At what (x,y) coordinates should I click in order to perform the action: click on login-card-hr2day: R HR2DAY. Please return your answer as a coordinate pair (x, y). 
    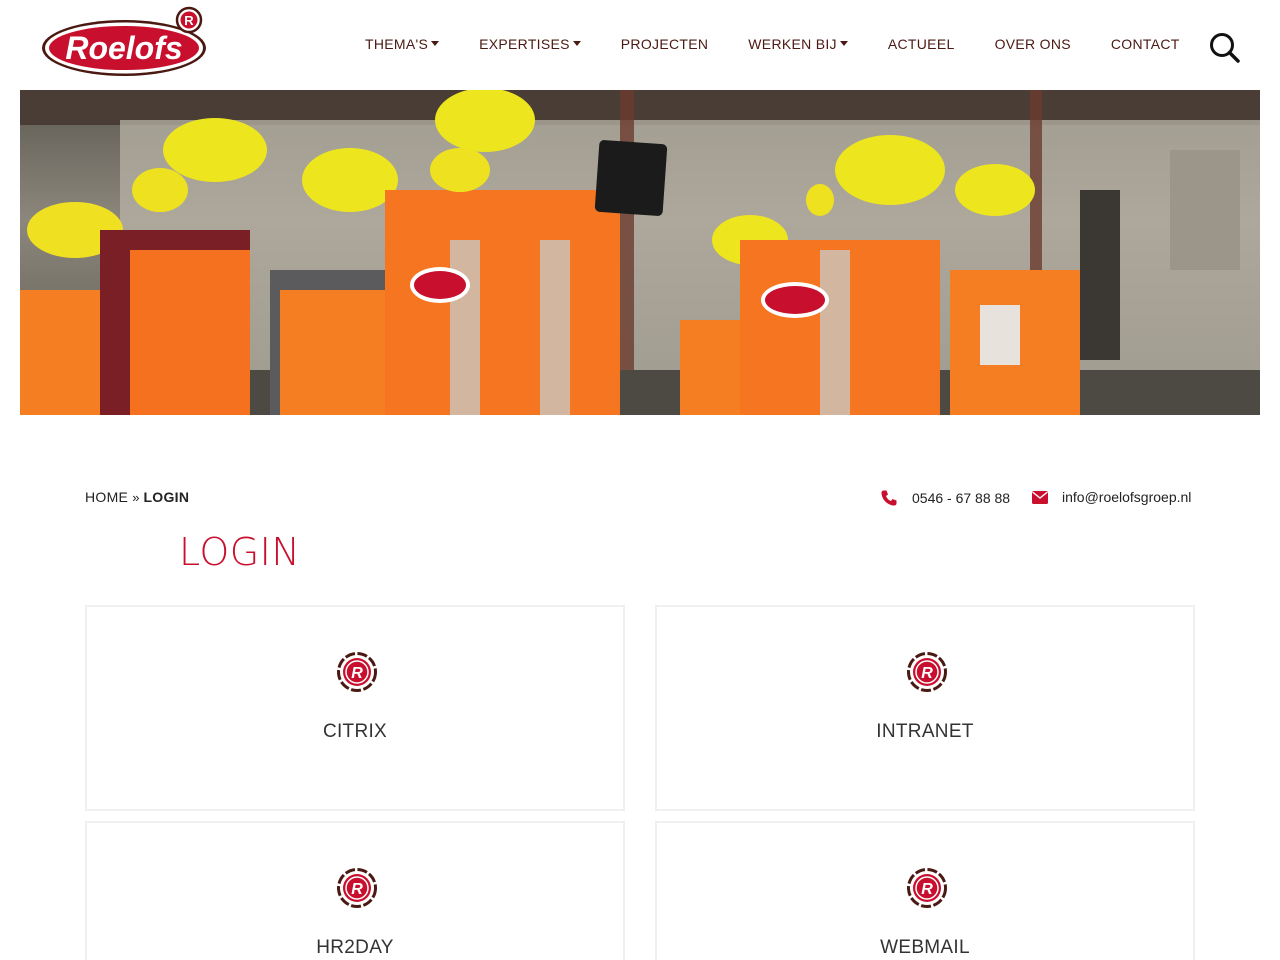
    Looking at the image, I should click on (355, 890).